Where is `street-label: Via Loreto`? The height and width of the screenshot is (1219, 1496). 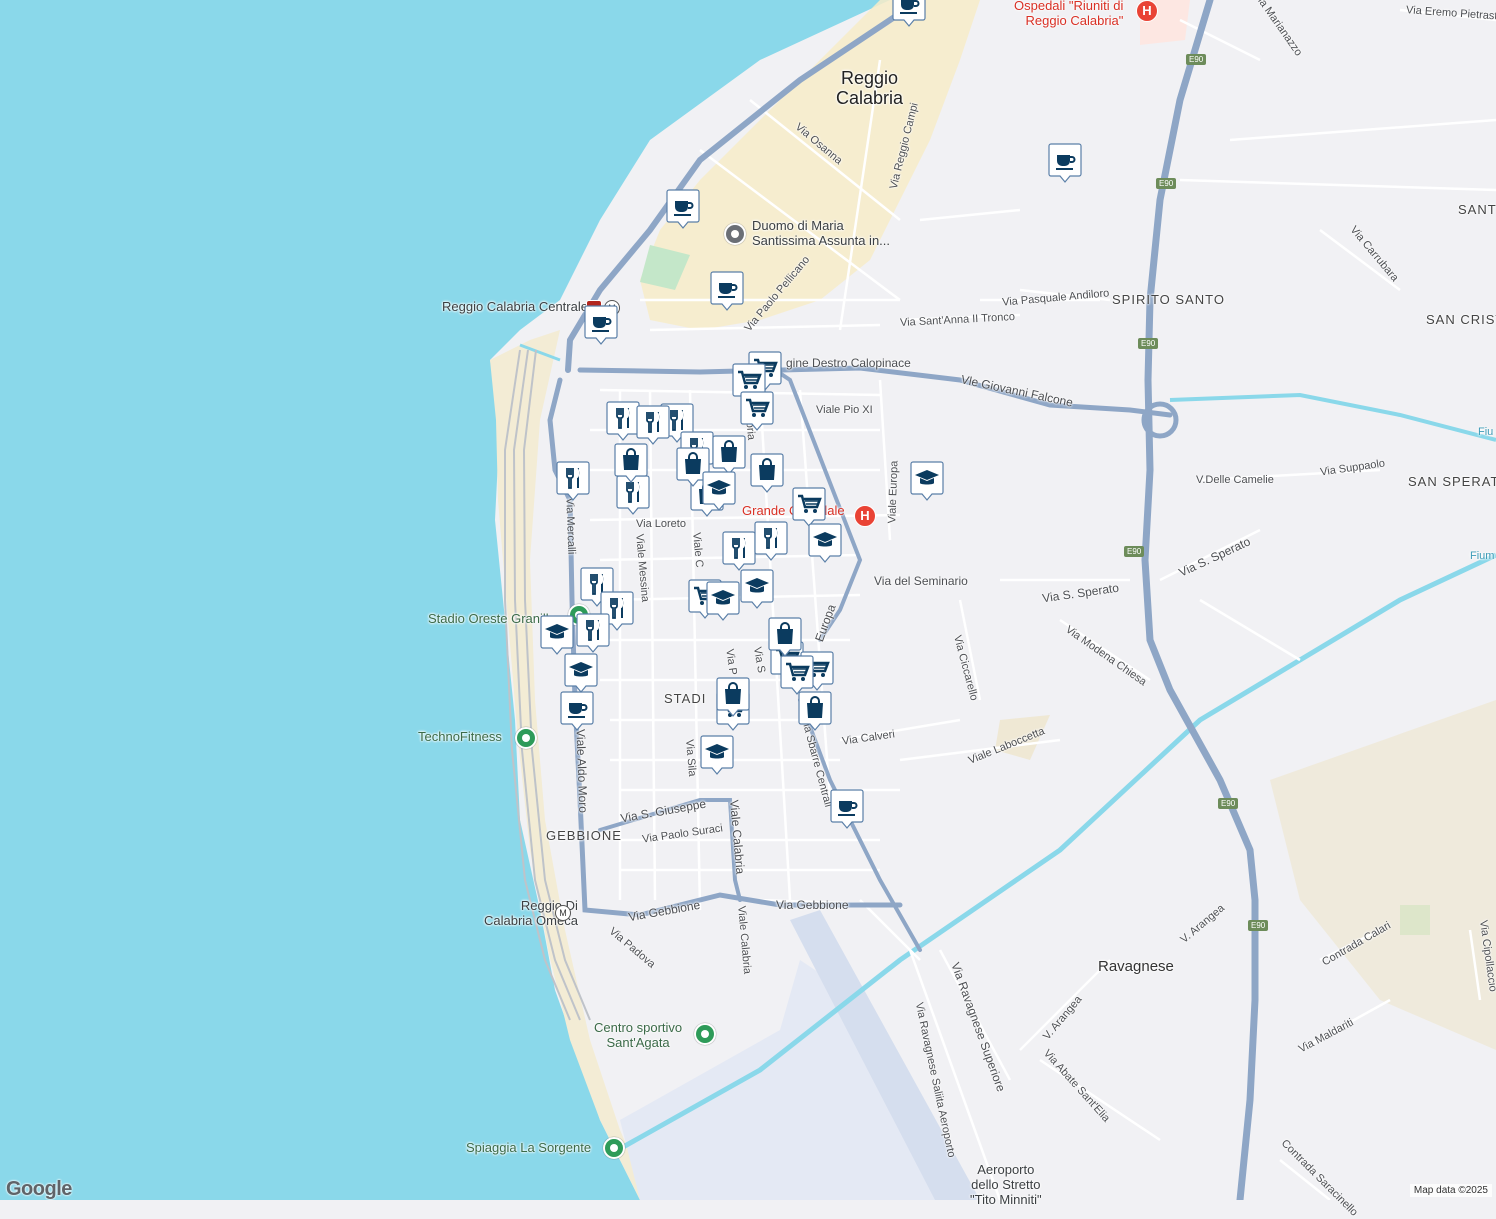 street-label: Via Loreto is located at coordinates (661, 524).